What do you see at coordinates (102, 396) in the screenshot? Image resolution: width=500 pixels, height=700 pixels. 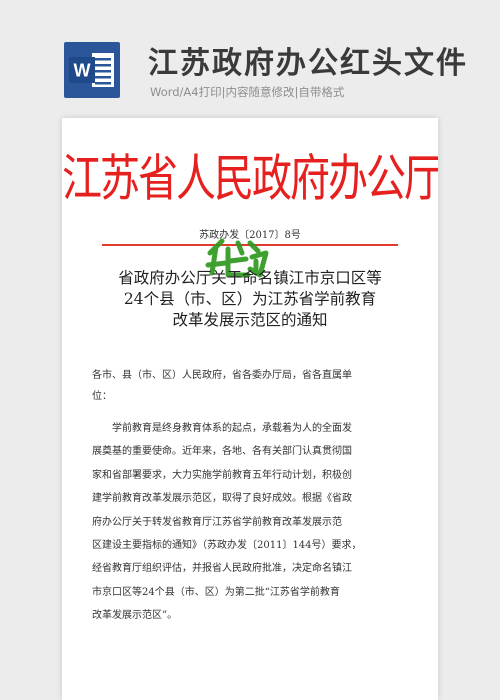 I see `salutation-line: 位：` at bounding box center [102, 396].